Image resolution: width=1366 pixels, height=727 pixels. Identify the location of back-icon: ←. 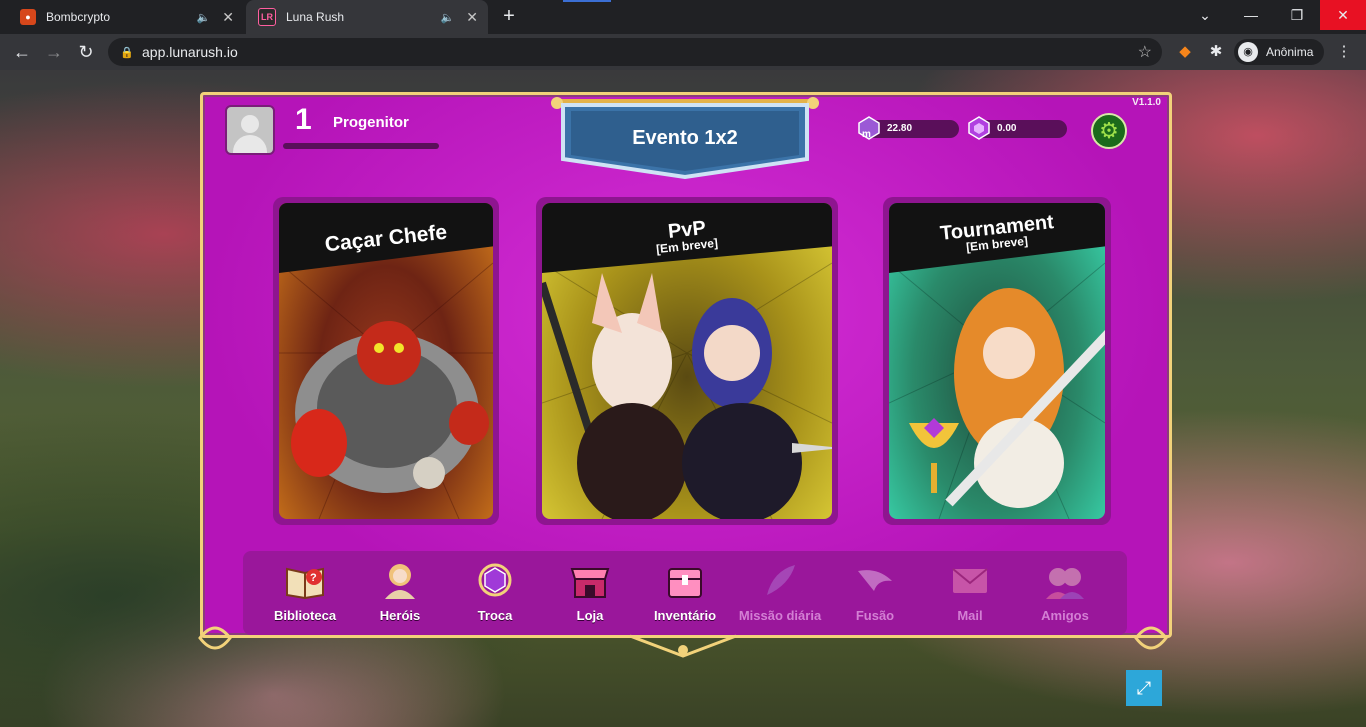
(22, 52).